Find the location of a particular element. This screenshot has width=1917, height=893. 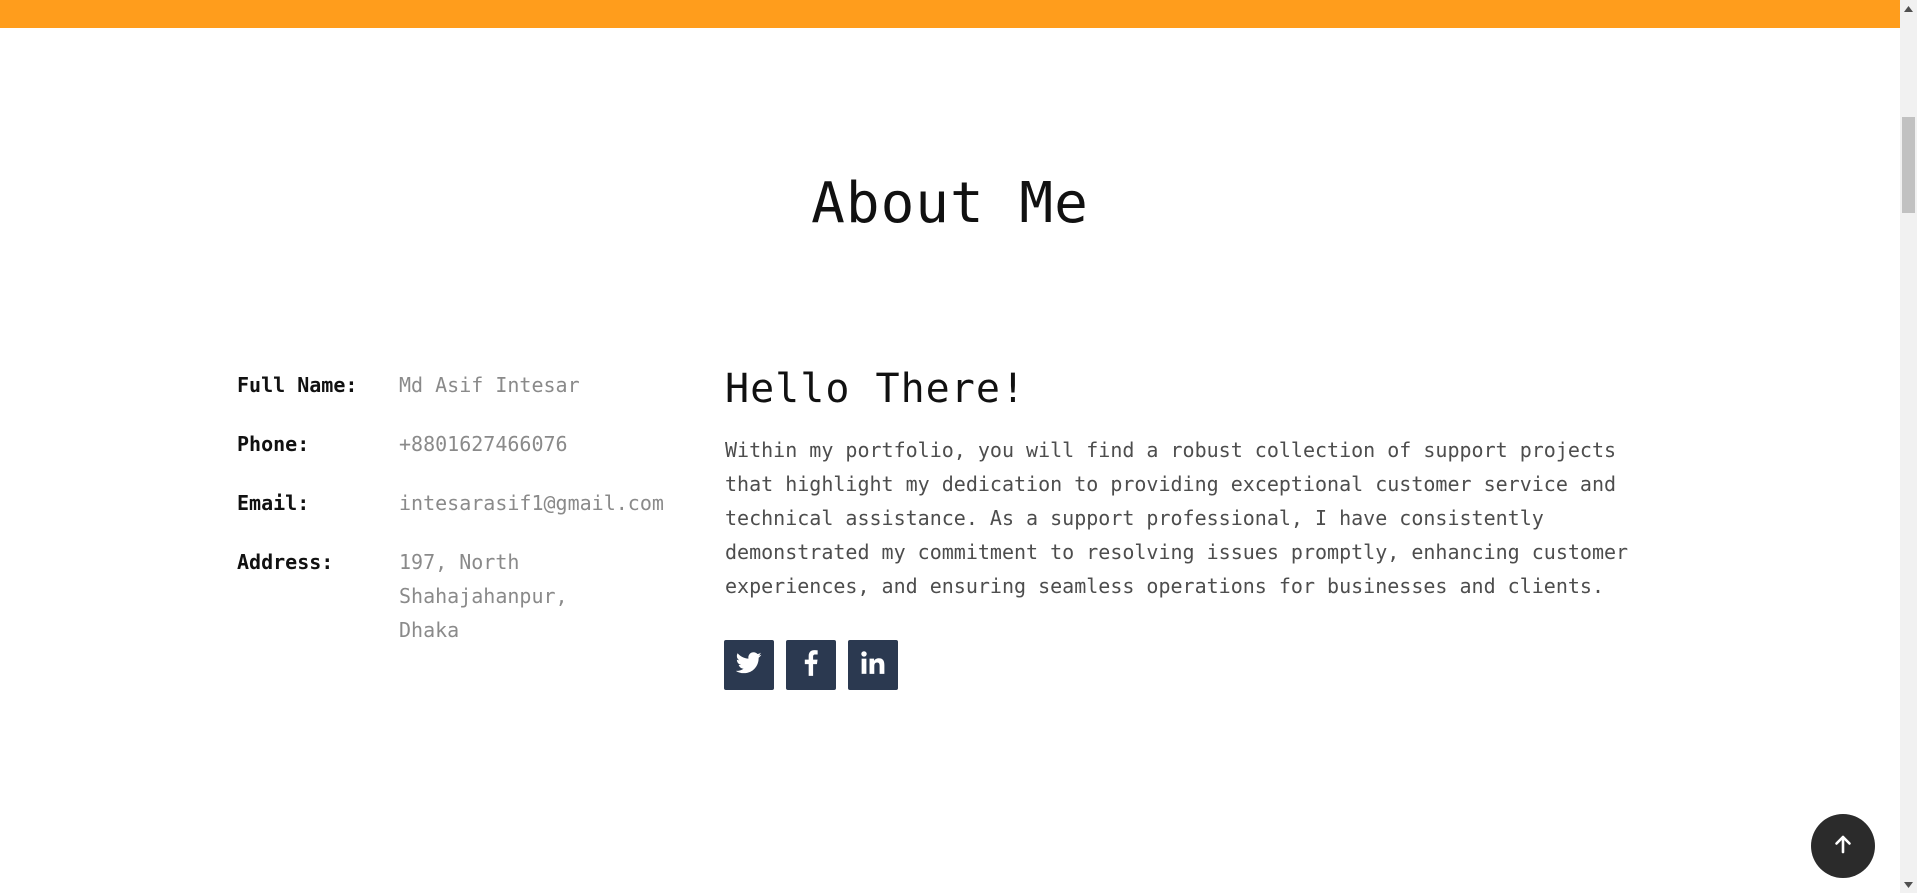

vertical-scrollbar is located at coordinates (1908, 446).